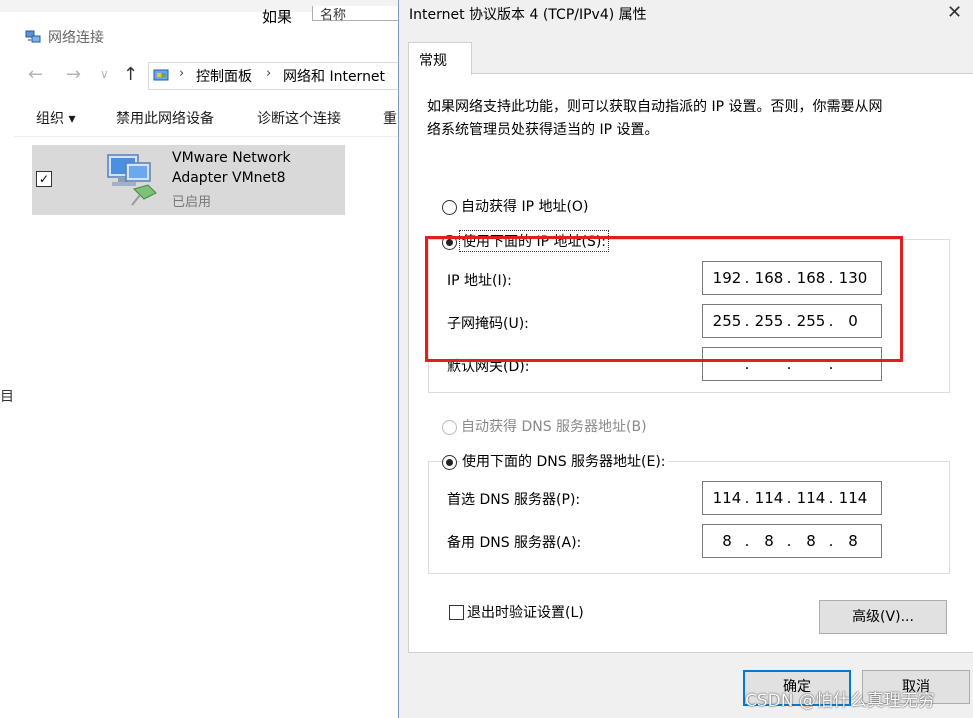 This screenshot has height=718, width=973. Describe the element at coordinates (192, 202) in the screenshot. I see `adapter-status: 已启用` at that location.